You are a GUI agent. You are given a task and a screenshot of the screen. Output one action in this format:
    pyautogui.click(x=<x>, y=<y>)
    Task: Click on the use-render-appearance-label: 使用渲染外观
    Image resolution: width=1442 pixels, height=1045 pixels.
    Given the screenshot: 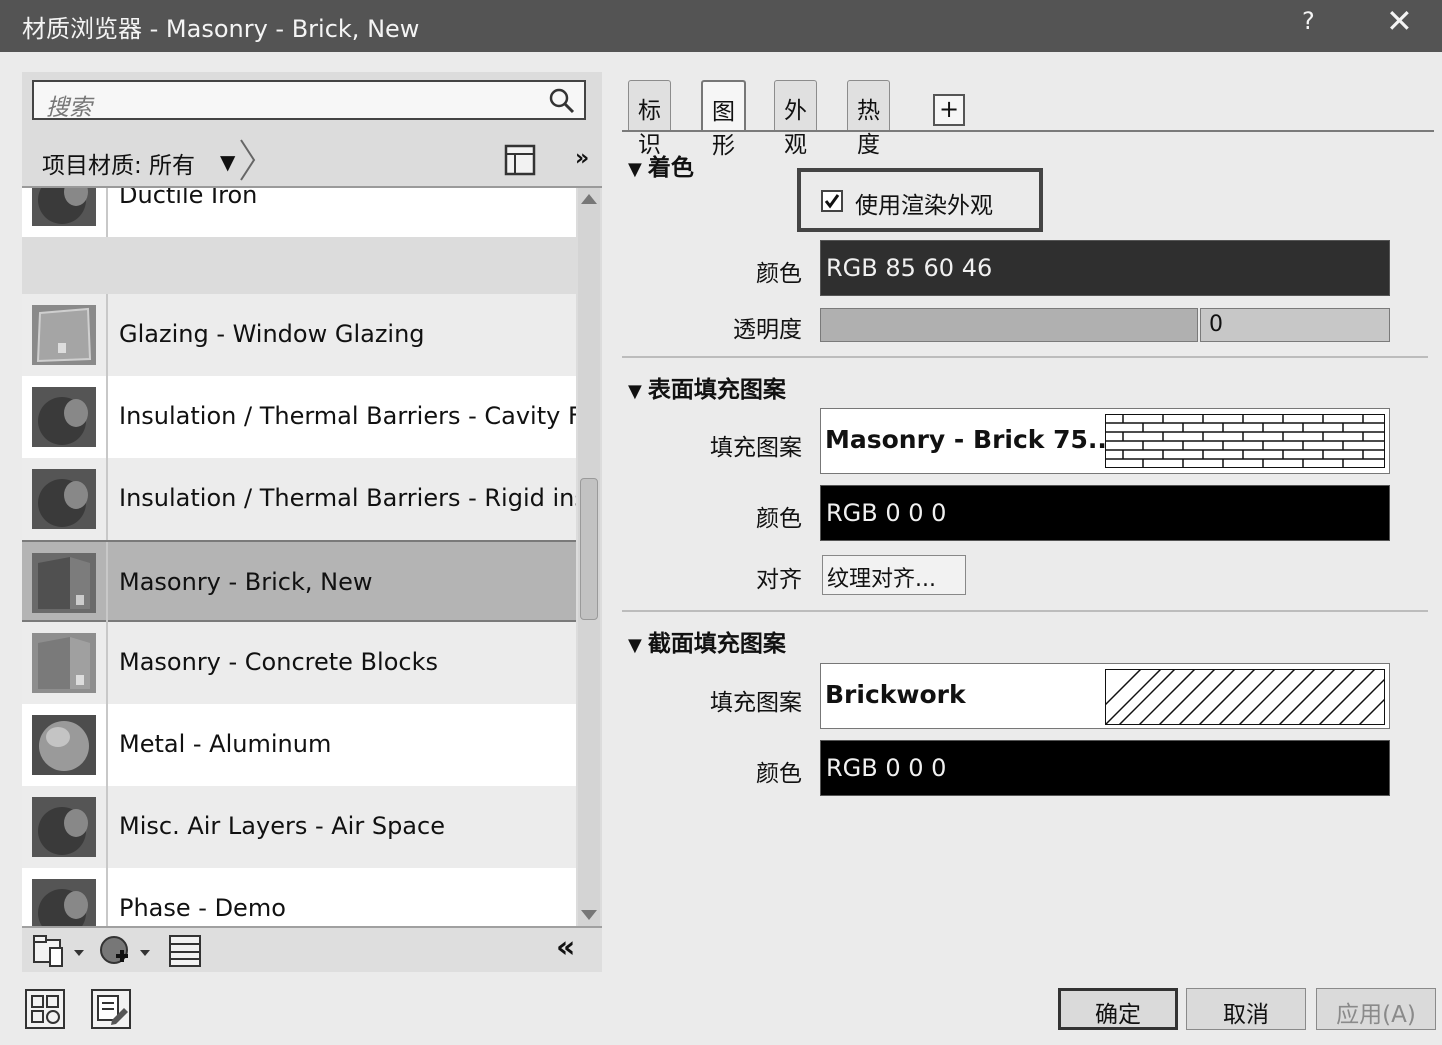 What is the action you would take?
    pyautogui.click(x=924, y=206)
    